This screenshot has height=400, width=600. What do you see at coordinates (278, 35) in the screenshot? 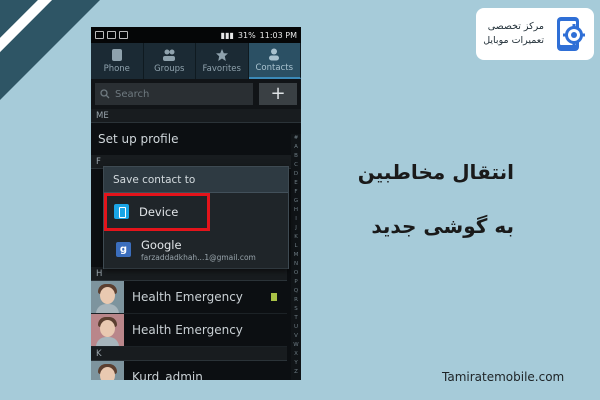
I see `status-time: 11:03 PM` at bounding box center [278, 35].